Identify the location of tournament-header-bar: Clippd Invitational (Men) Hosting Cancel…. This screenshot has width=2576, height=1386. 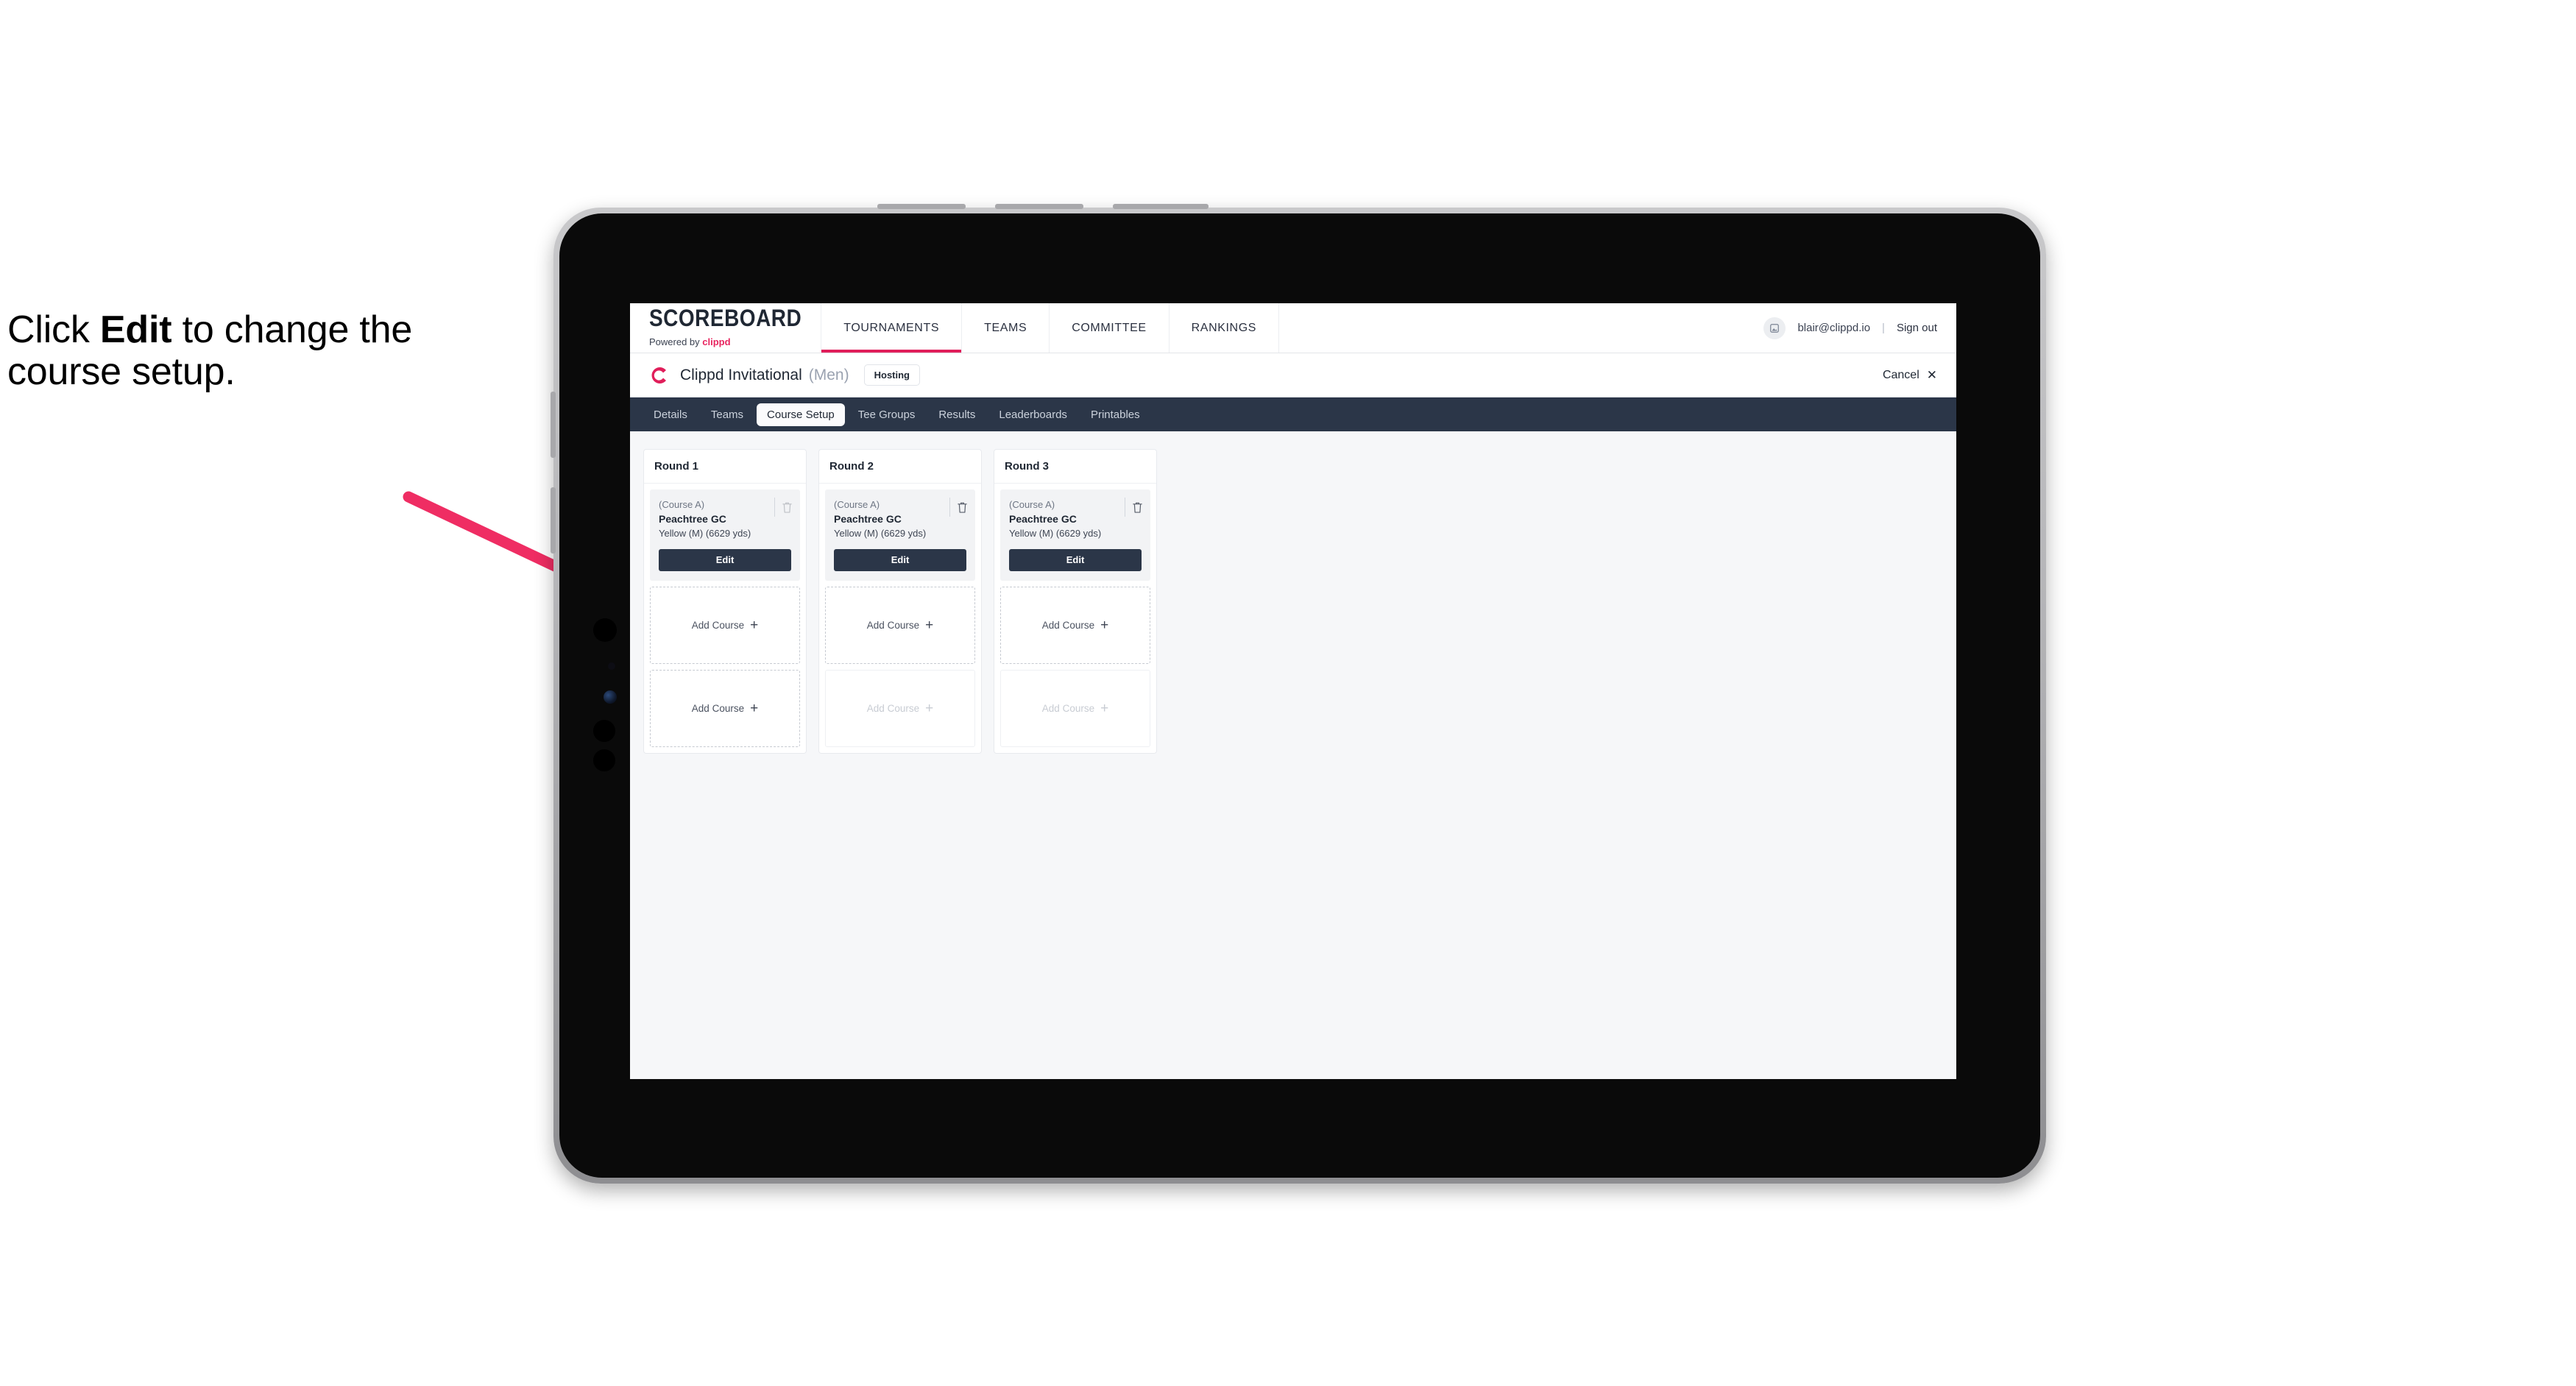
(1293, 375).